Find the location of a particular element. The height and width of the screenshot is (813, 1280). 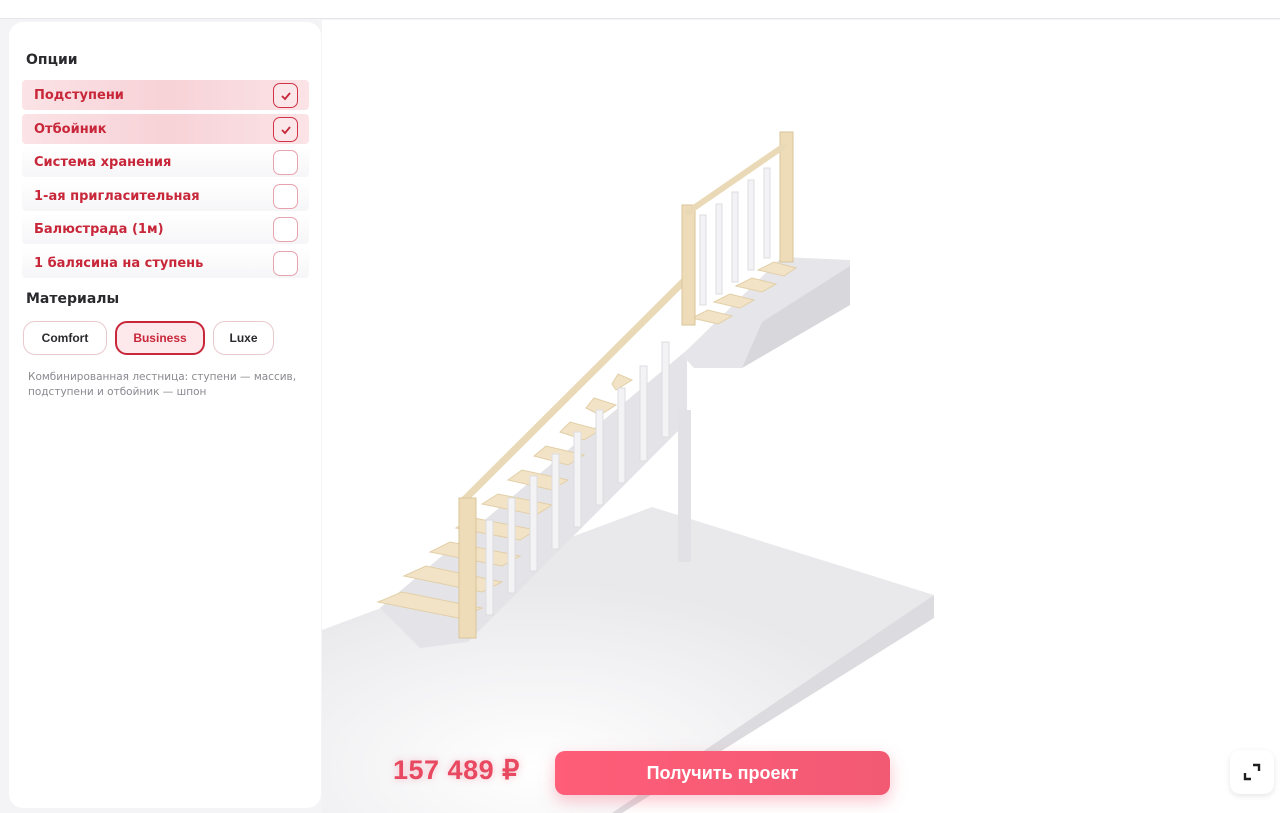

options-title: Опции is located at coordinates (52, 60).